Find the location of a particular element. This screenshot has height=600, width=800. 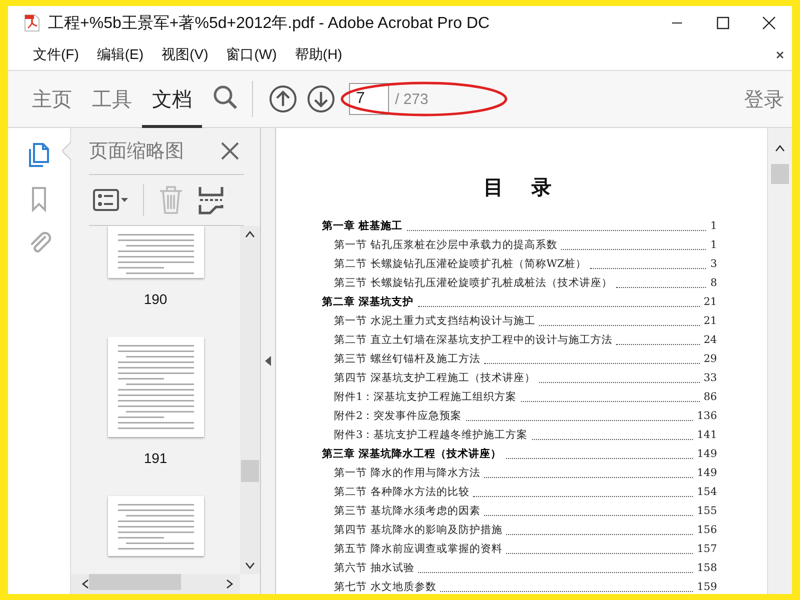

section-title: 第四节 基坑降水的影响及防护措施 is located at coordinates (418, 530).